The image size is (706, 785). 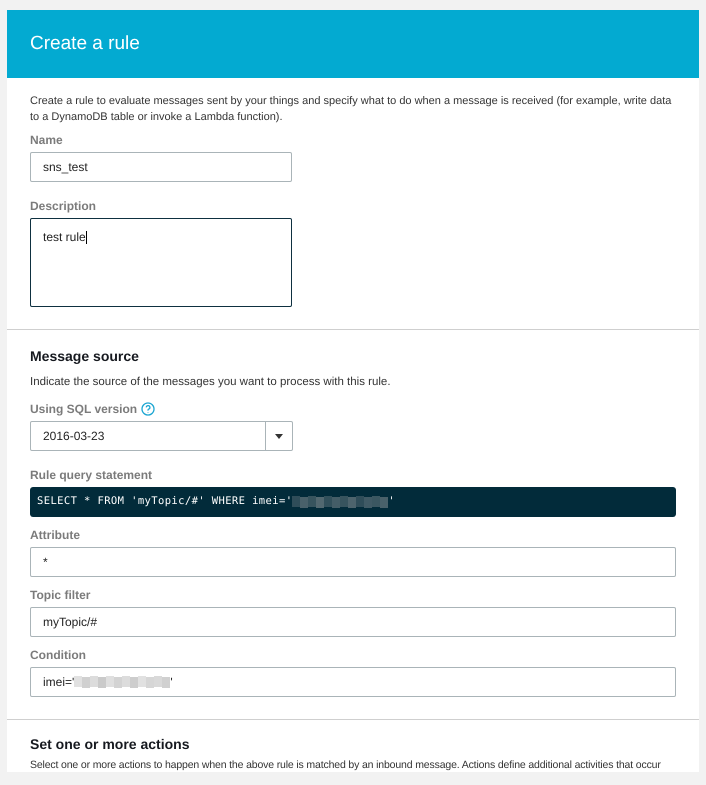 I want to click on field-label: Using SQL version, so click(x=84, y=409).